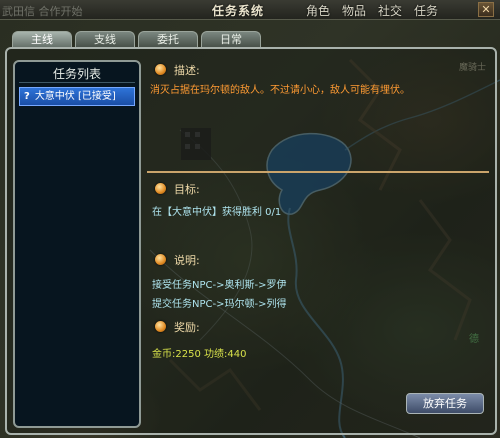  I want to click on tab-side: 支线, so click(105, 39).